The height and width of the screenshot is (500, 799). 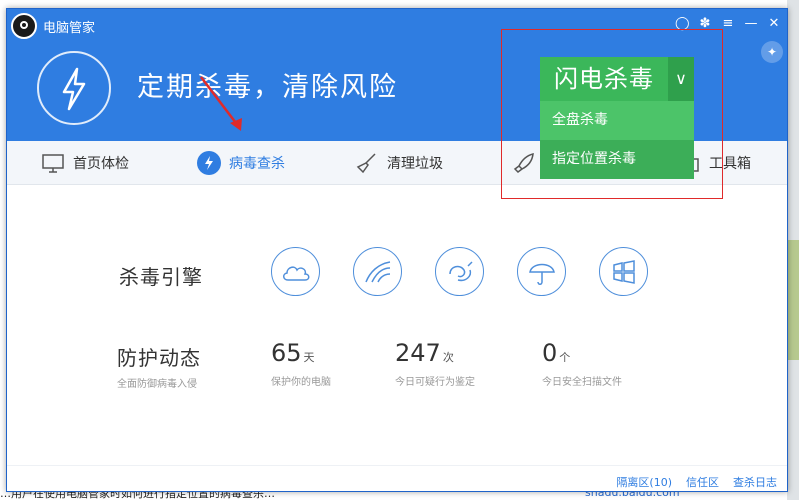 What do you see at coordinates (623, 271) in the screenshot?
I see `windows-engine-icon` at bounding box center [623, 271].